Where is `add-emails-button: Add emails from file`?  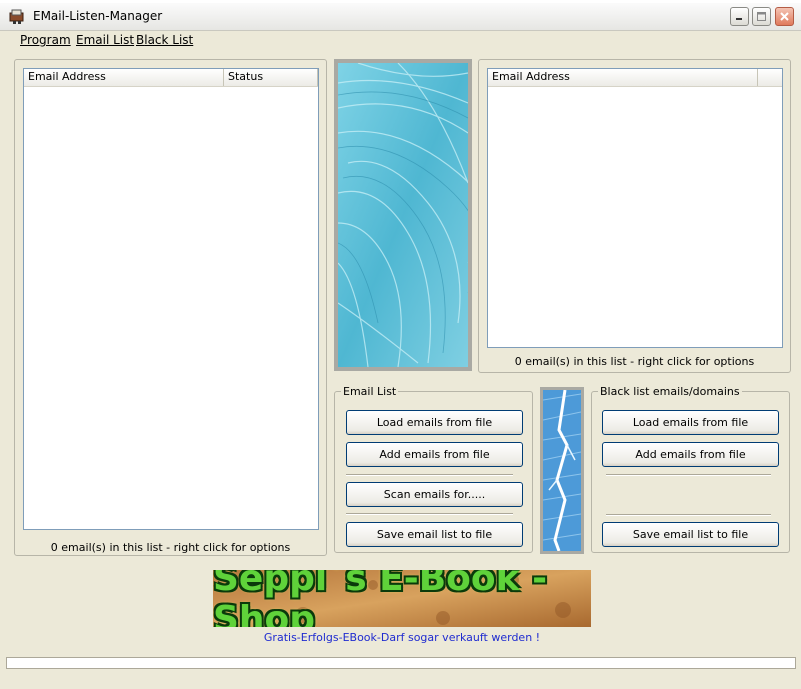
add-emails-button: Add emails from file is located at coordinates (434, 454).